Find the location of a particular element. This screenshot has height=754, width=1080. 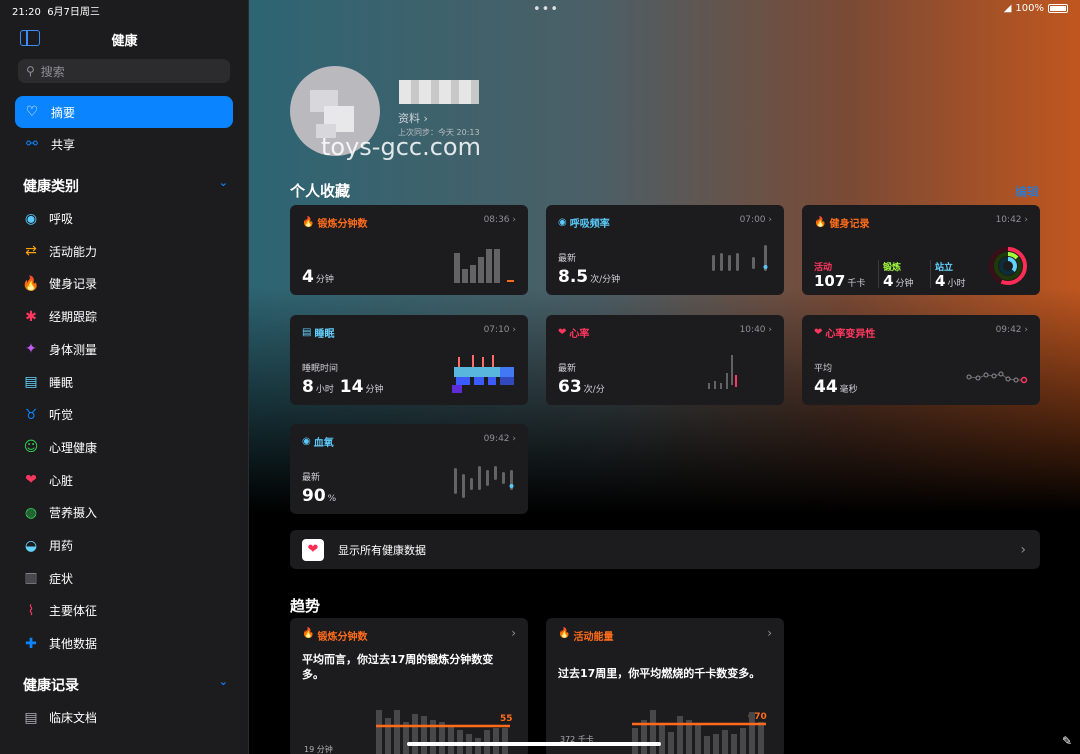

plus-icon: ✚ is located at coordinates (31, 643).